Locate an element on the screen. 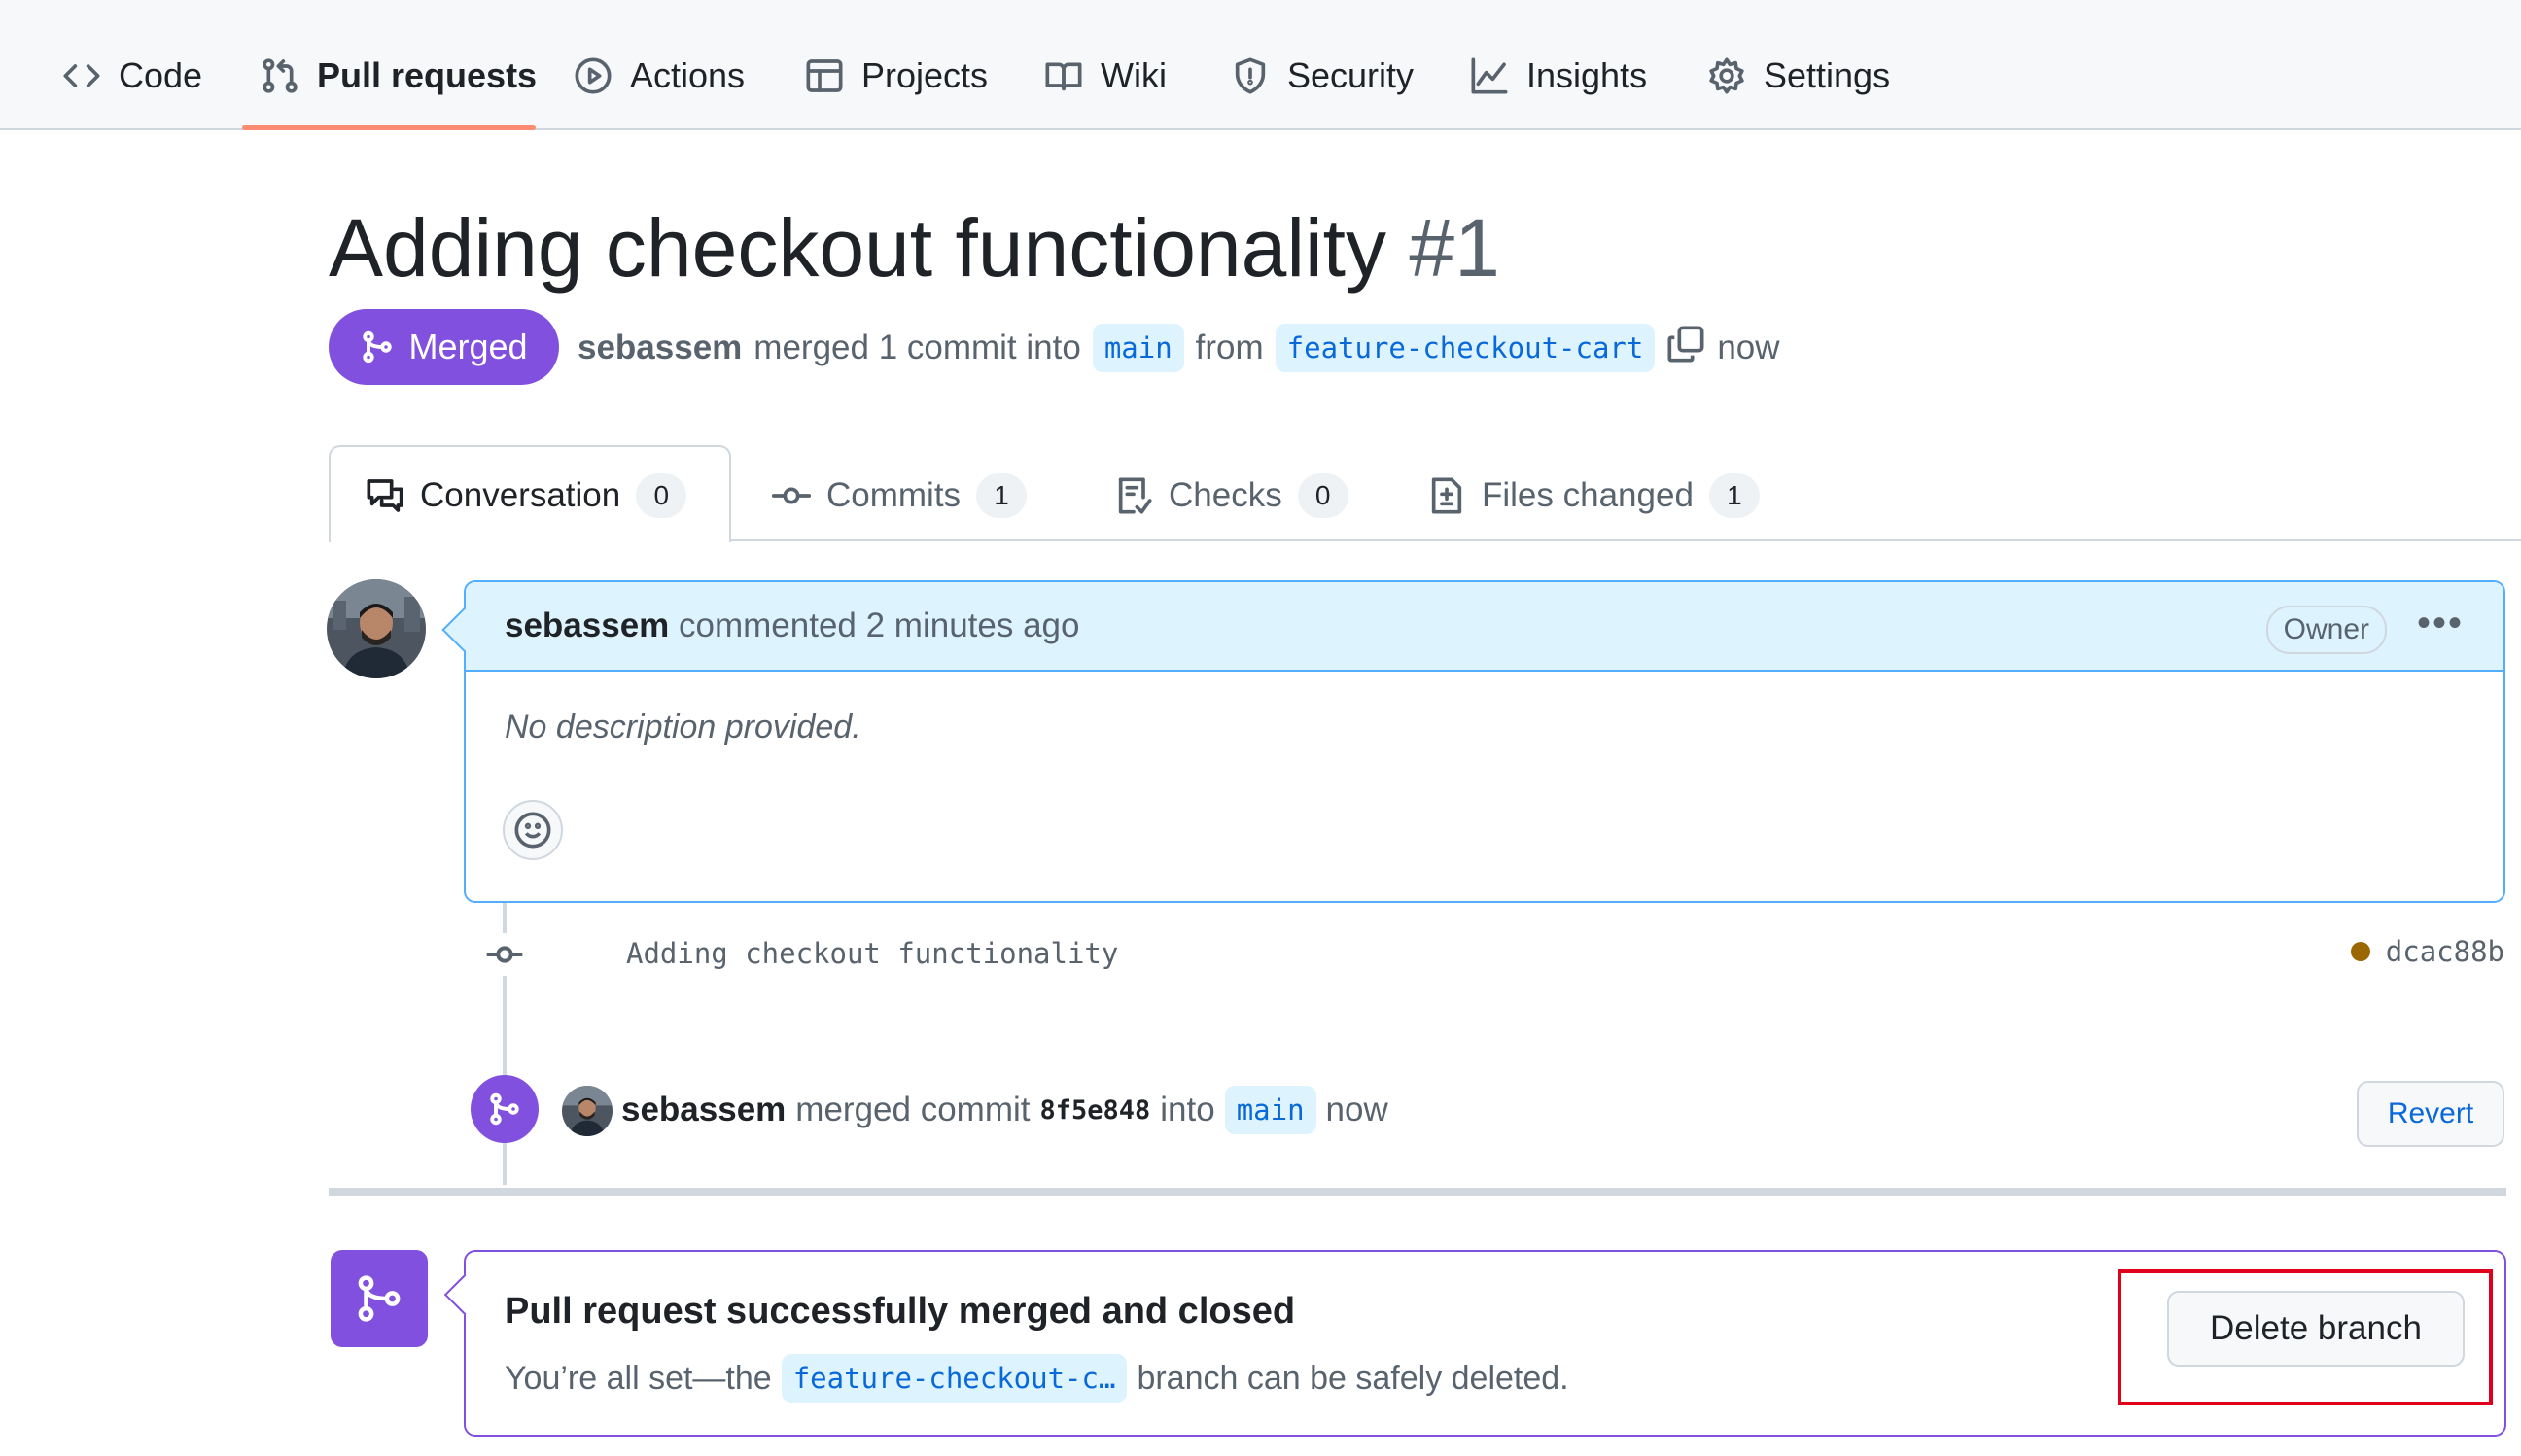  tab-commits: Commits 1 is located at coordinates (900, 496).